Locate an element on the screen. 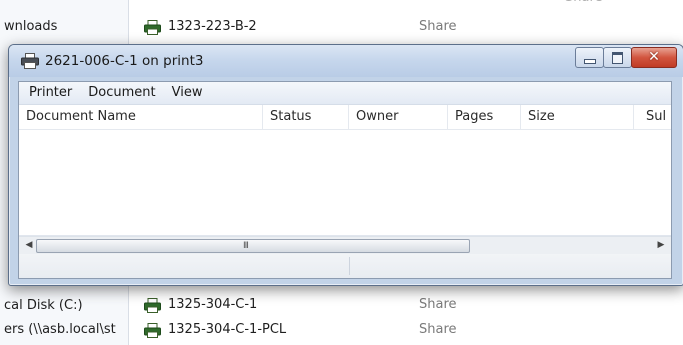 The image size is (683, 345). close-button: ✕ is located at coordinates (654, 57).